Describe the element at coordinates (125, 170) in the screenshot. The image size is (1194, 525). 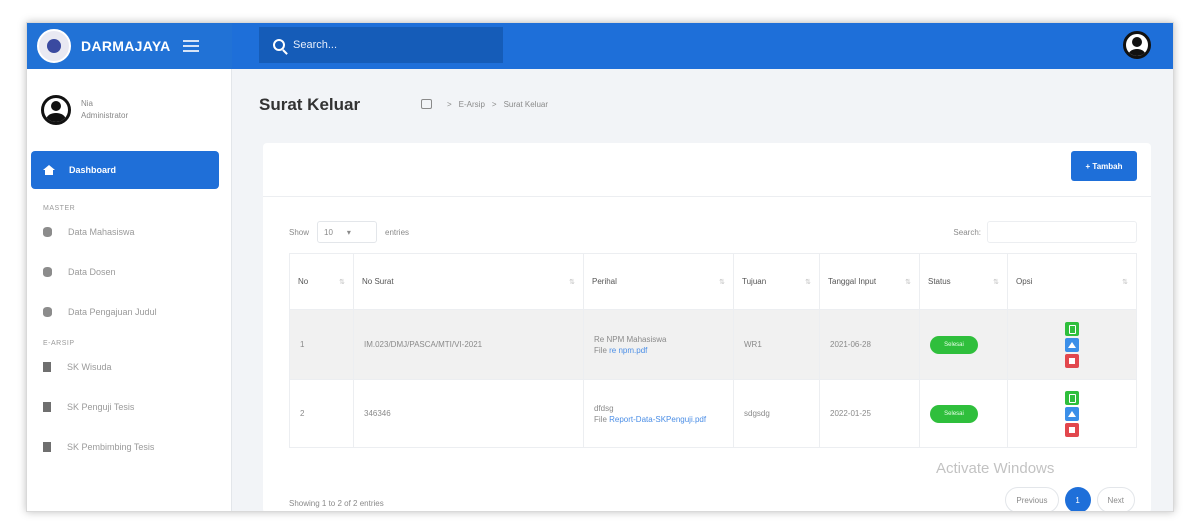
I see `sidebar-item-dashboard: Dashboard` at that location.